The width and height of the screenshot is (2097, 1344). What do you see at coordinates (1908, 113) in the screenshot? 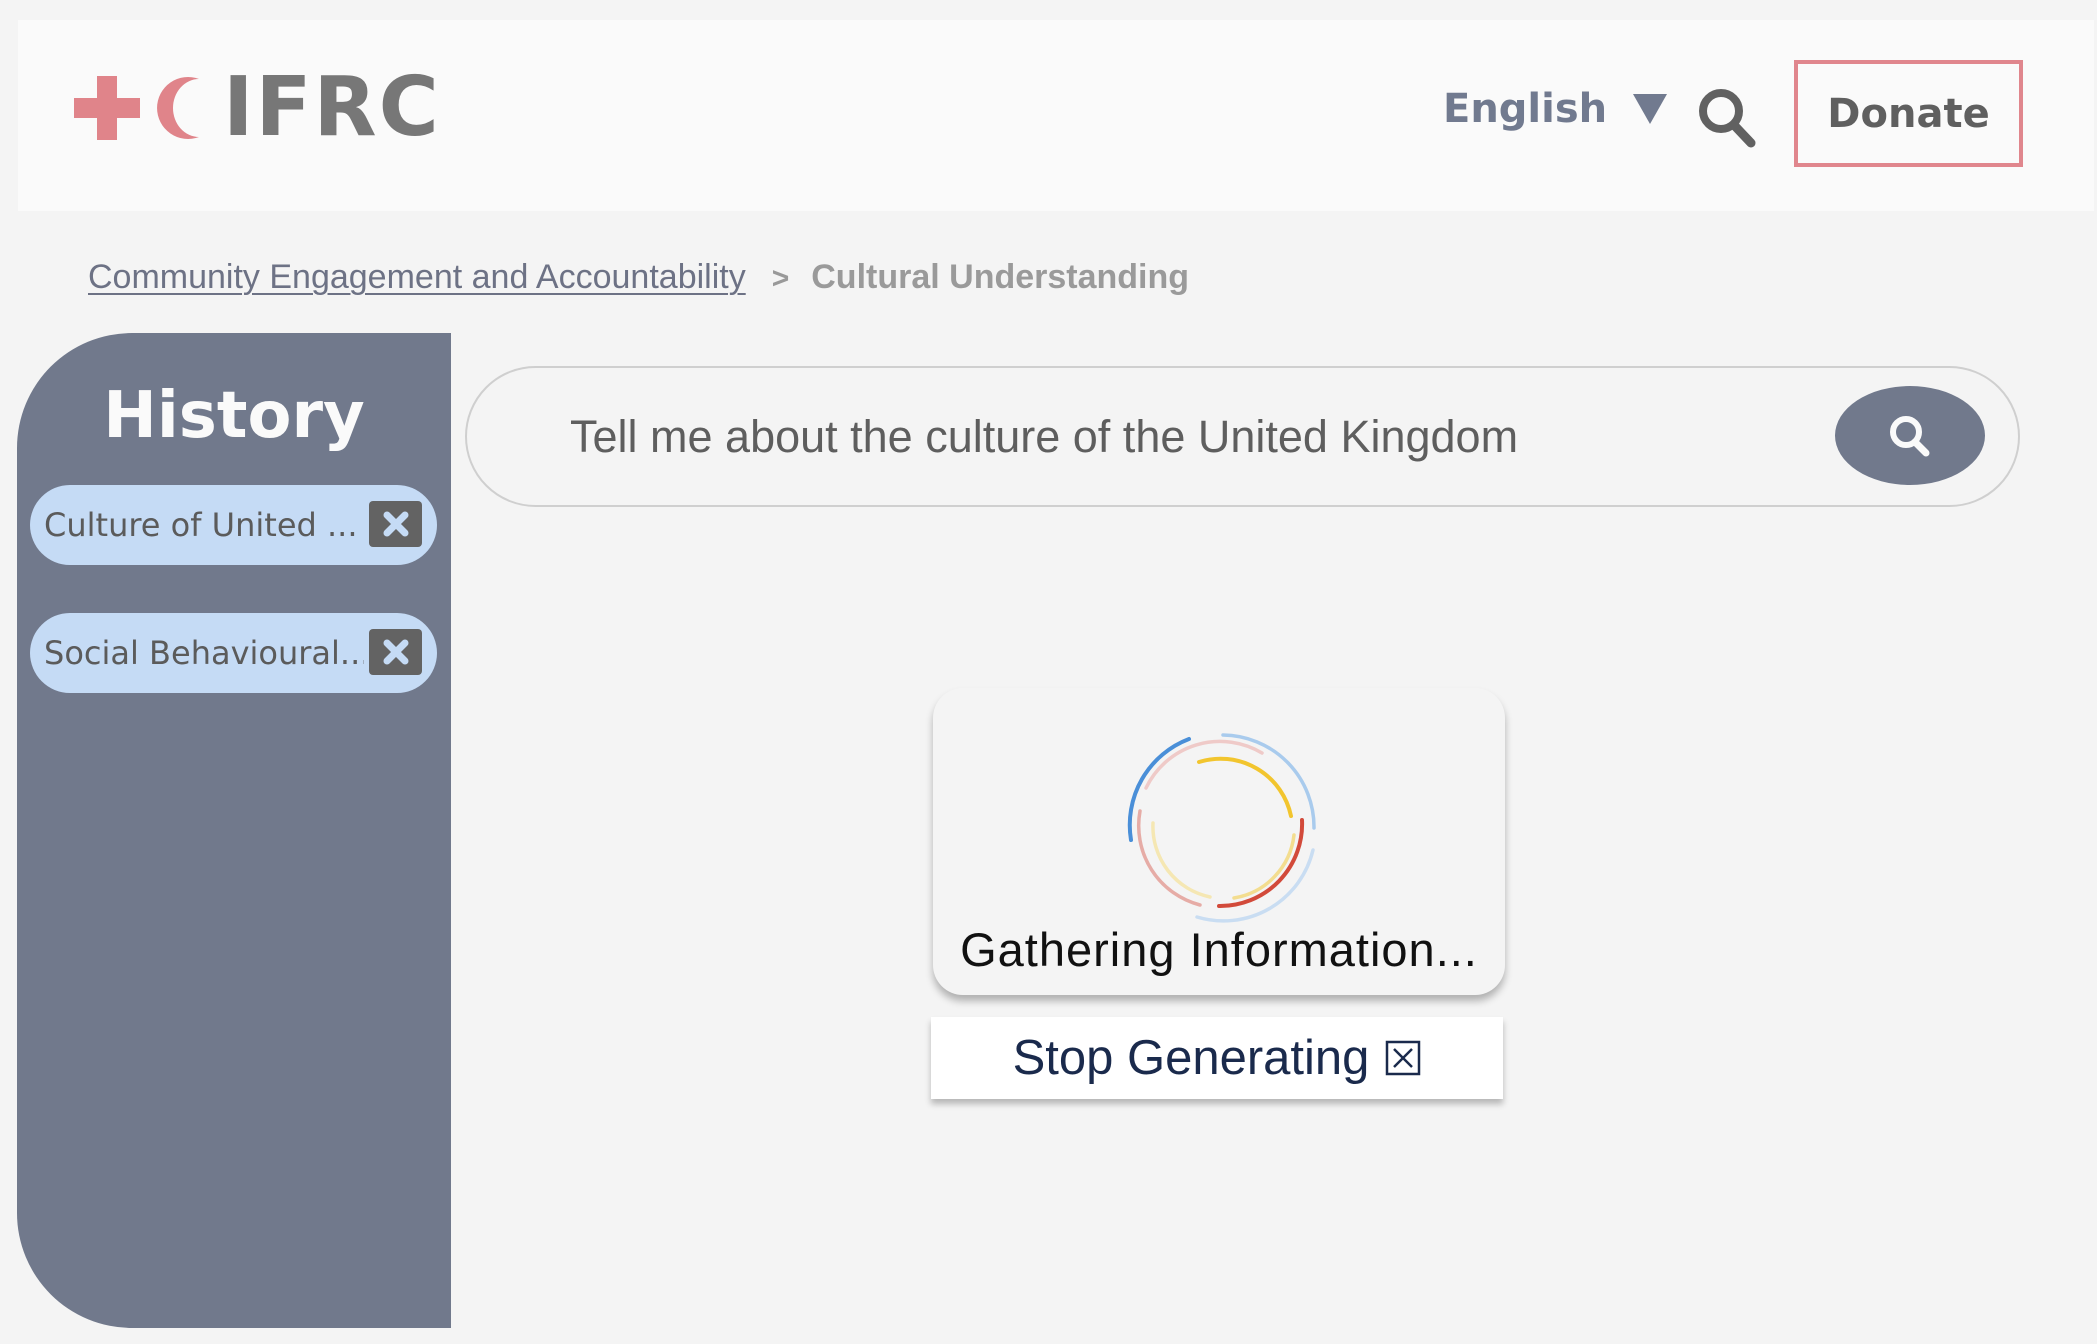
I see `donate-button: Donate` at bounding box center [1908, 113].